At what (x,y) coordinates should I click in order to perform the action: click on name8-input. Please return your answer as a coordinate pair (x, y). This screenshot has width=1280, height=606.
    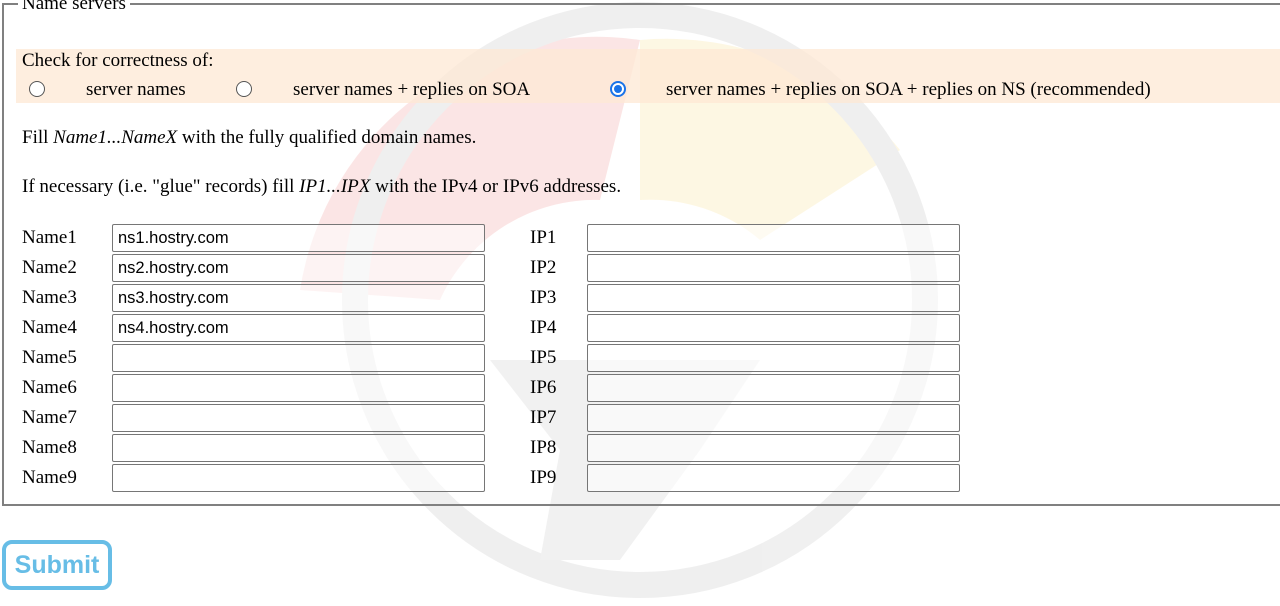
    Looking at the image, I should click on (298, 448).